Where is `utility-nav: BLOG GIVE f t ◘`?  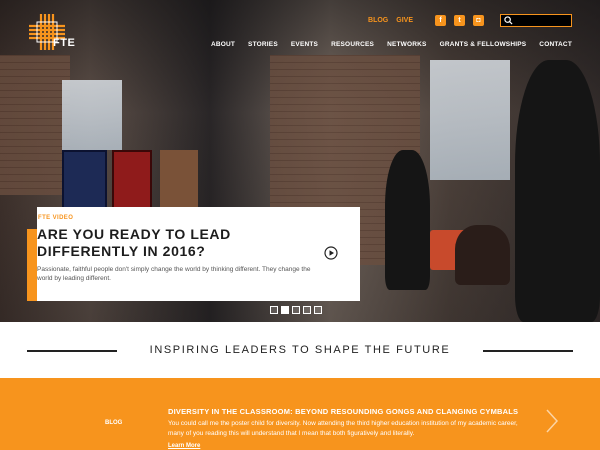 utility-nav: BLOG GIVE f t ◘ is located at coordinates (470, 20).